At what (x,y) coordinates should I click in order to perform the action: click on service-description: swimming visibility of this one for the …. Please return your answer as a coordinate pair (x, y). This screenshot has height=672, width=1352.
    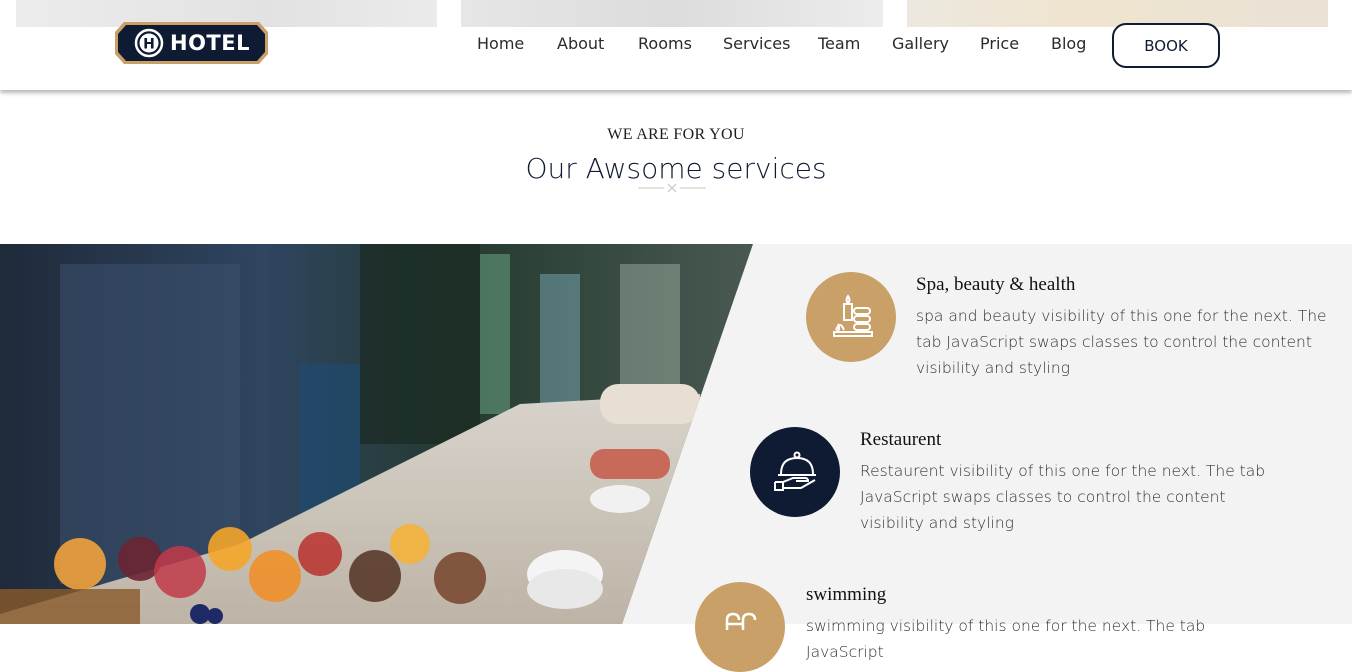
    Looking at the image, I should click on (1006, 639).